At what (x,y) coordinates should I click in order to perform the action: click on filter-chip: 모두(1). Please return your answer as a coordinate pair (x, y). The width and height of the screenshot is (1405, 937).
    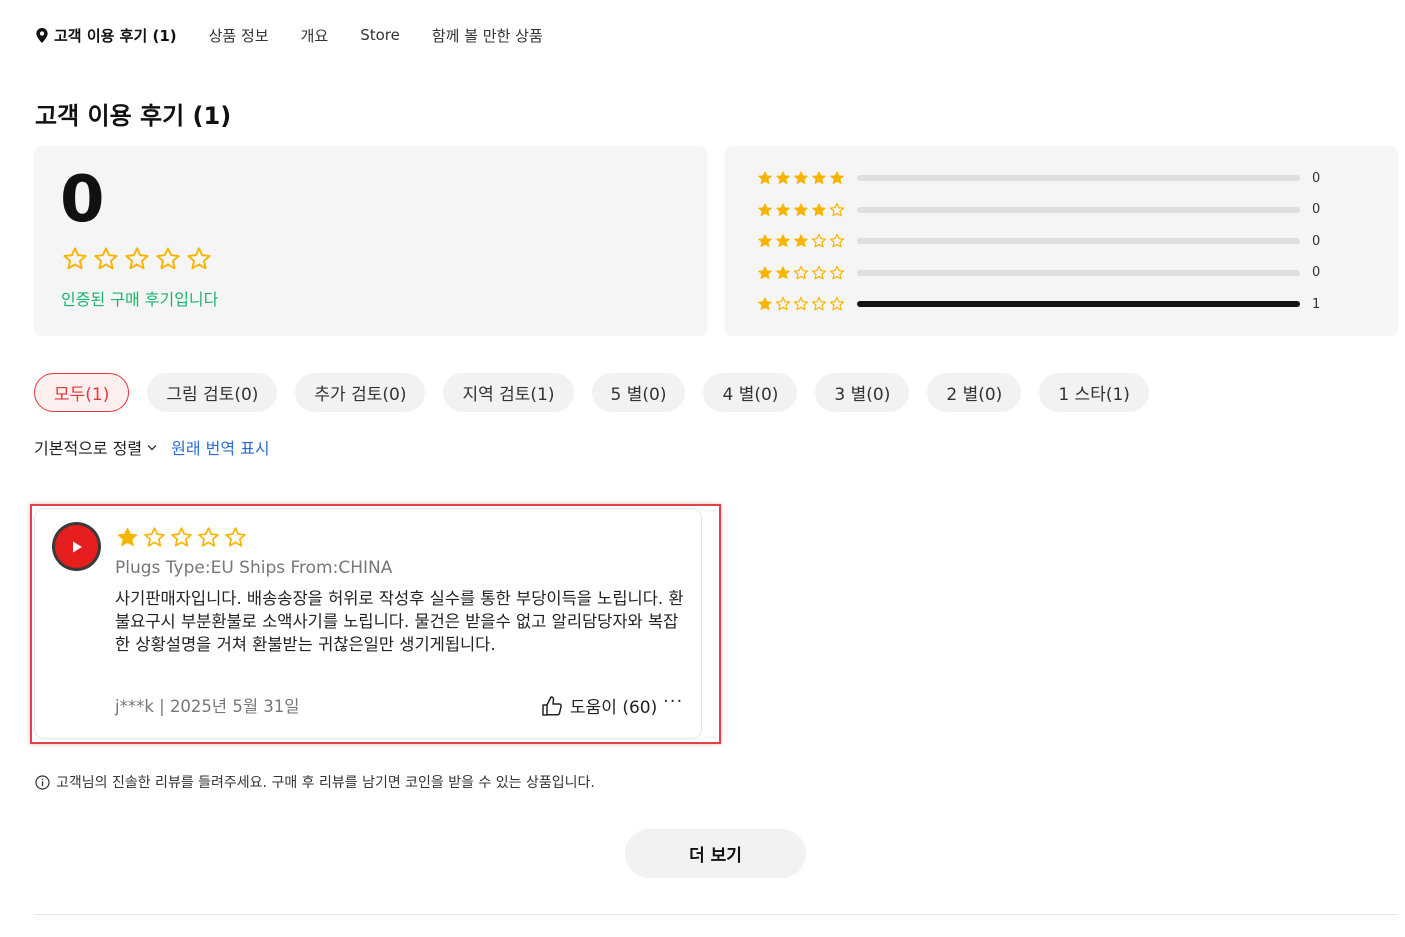
    Looking at the image, I should click on (82, 392).